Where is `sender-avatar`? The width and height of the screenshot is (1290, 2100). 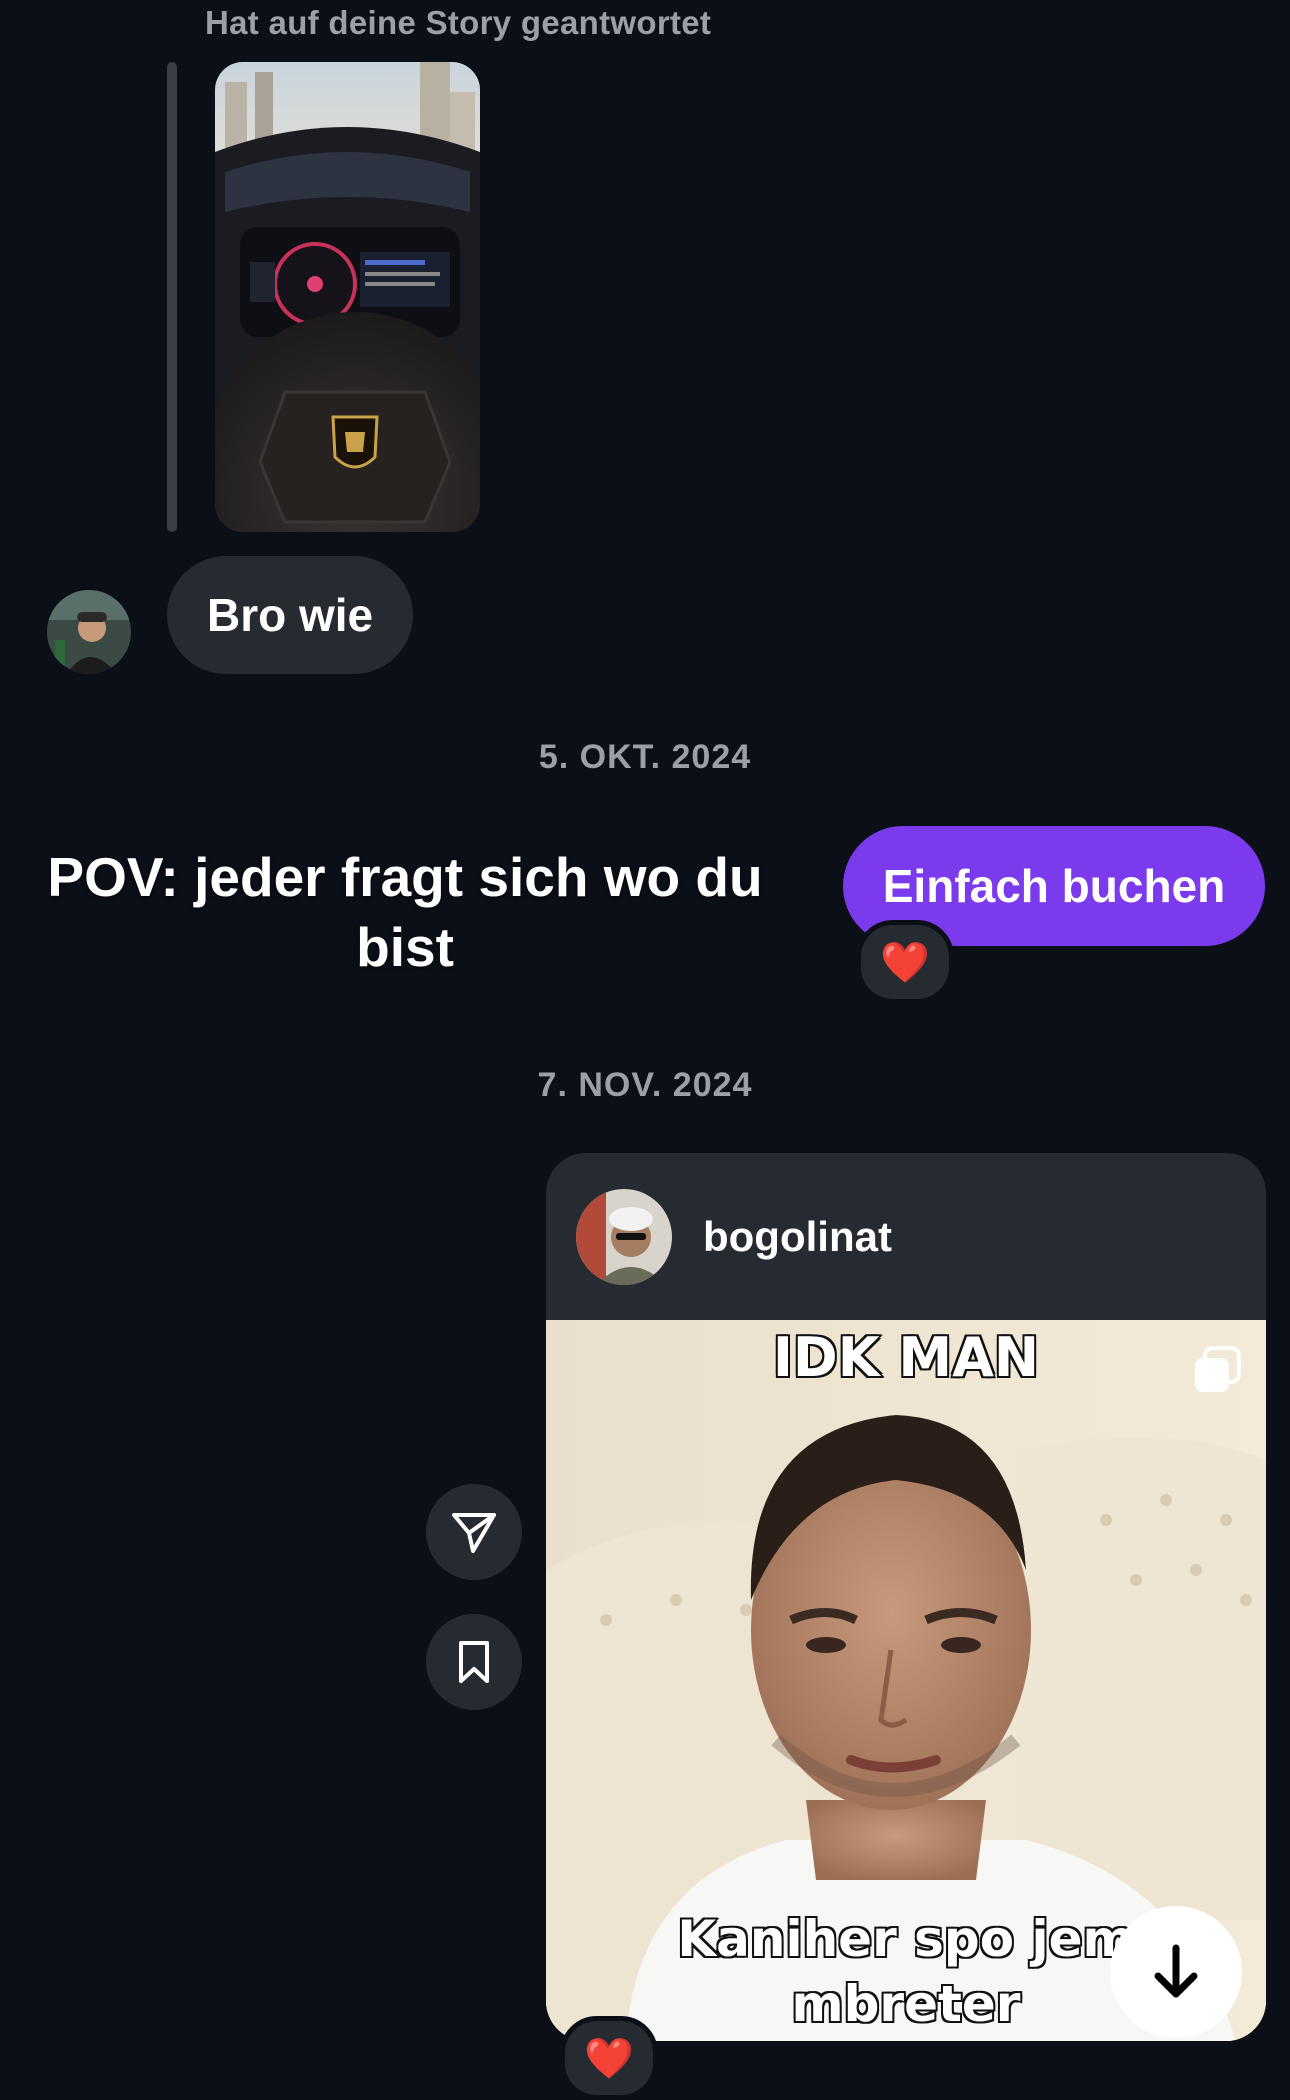
sender-avatar is located at coordinates (89, 632).